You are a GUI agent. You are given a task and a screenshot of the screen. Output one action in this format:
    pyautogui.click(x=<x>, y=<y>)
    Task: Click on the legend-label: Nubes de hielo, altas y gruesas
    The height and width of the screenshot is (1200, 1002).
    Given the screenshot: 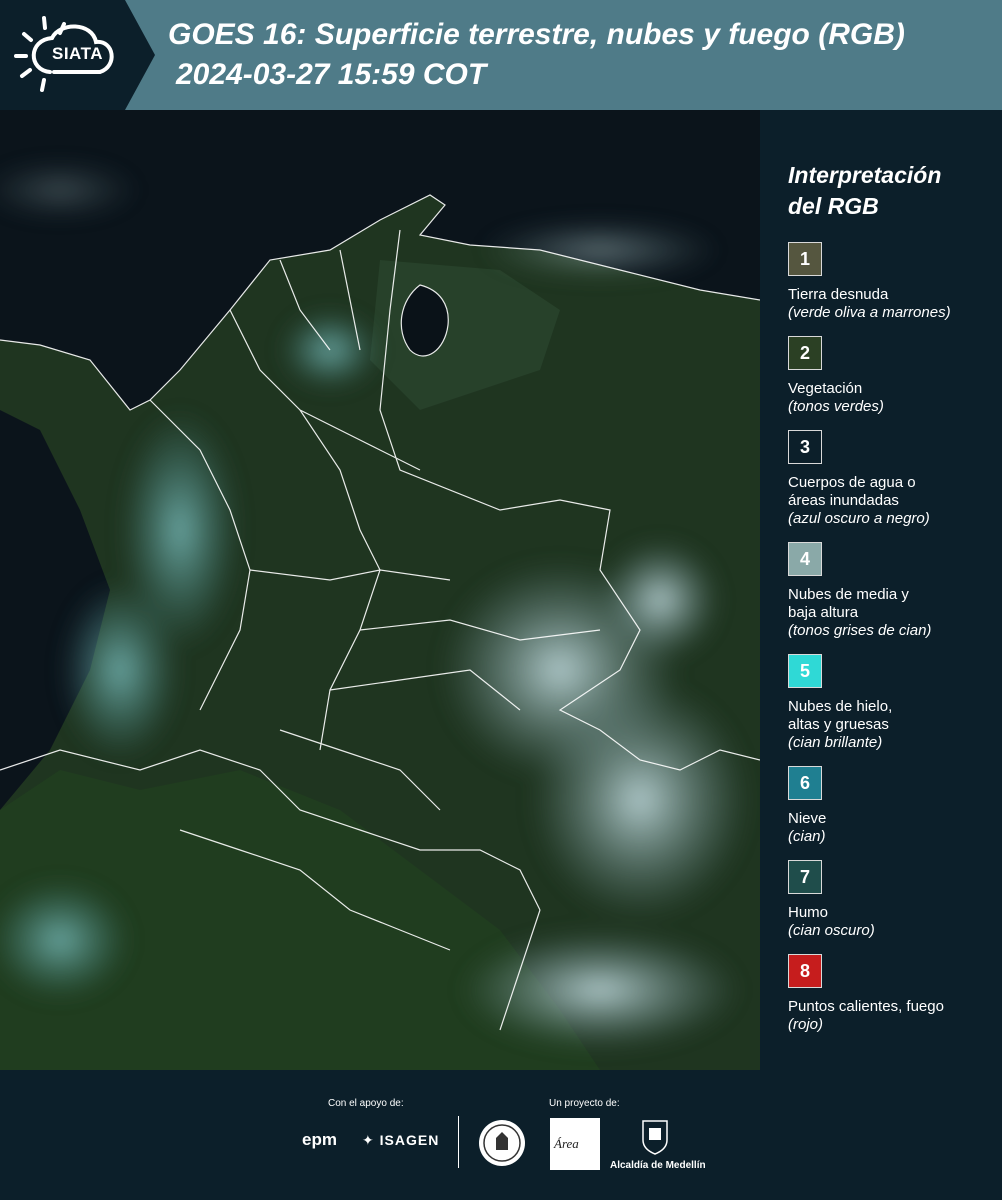 What is the action you would take?
    pyautogui.click(x=840, y=715)
    